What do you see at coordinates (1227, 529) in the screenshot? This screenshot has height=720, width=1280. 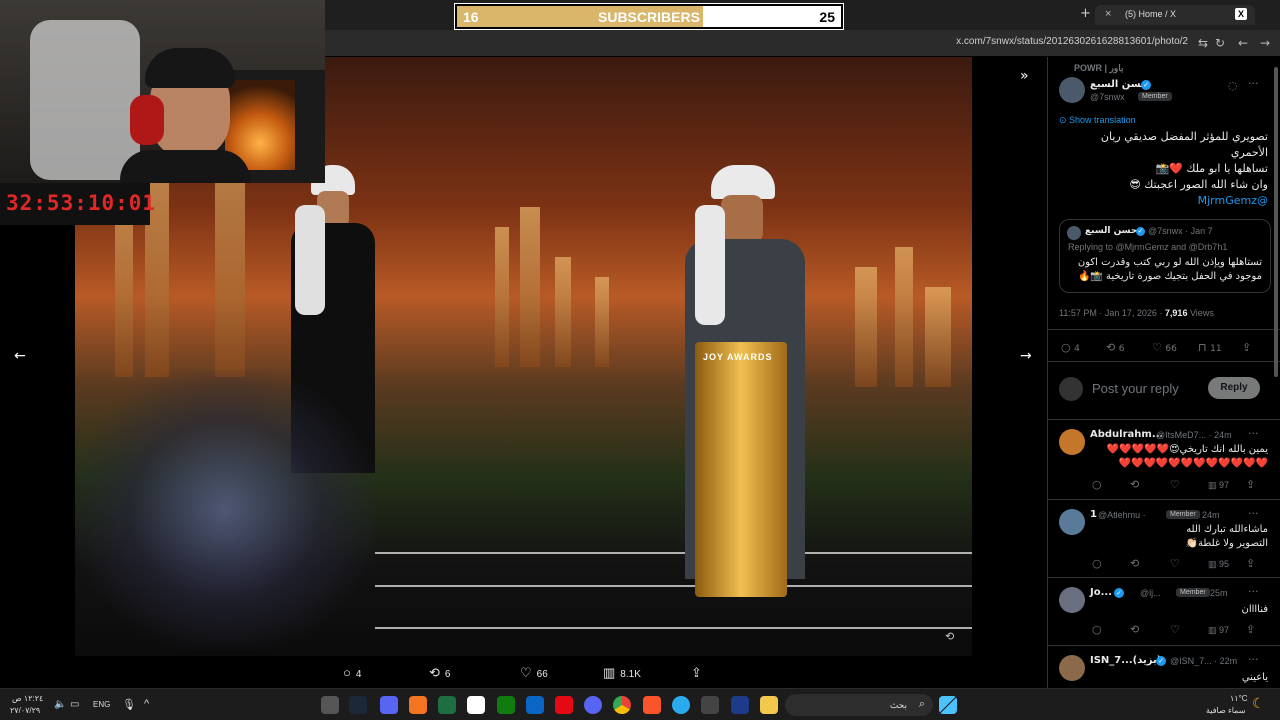 I see `reply-text-line-1: ماشاءالله تبارك الله` at bounding box center [1227, 529].